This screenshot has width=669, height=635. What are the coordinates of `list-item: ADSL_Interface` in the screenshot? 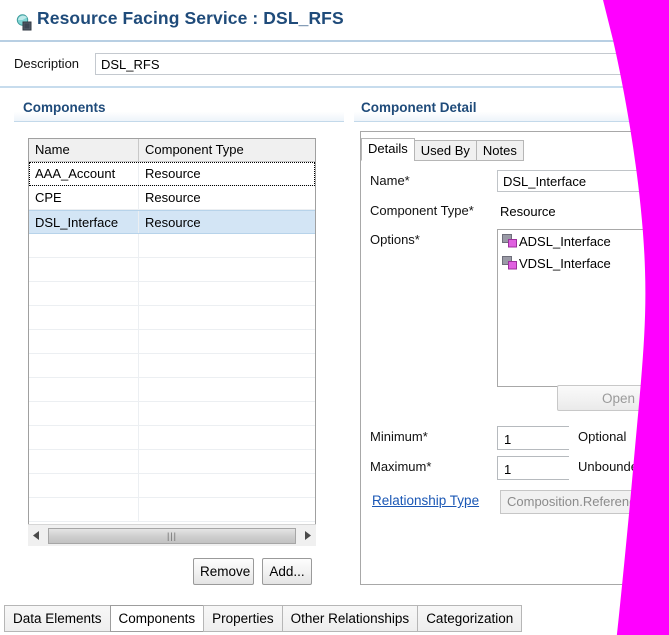 It's located at (583, 241).